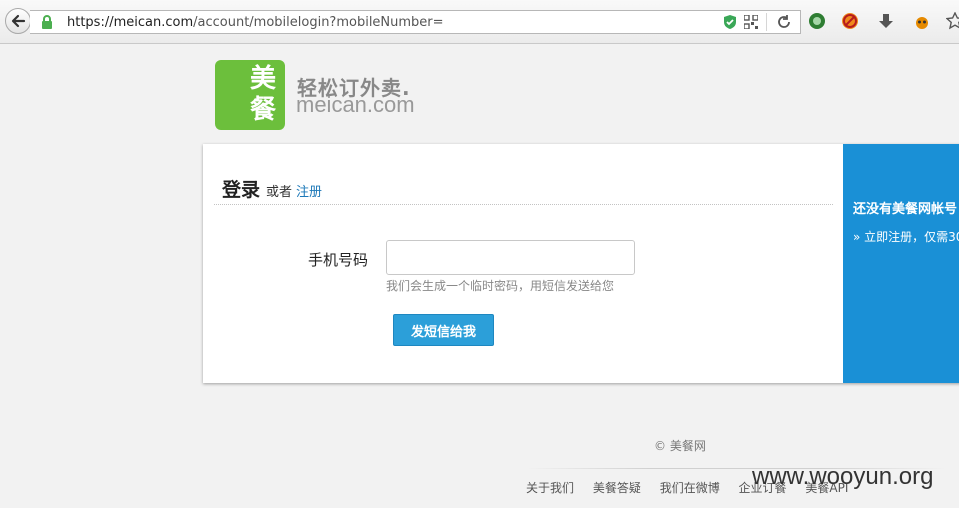 This screenshot has height=508, width=959. What do you see at coordinates (309, 190) in the screenshot?
I see `register-link: 注册` at bounding box center [309, 190].